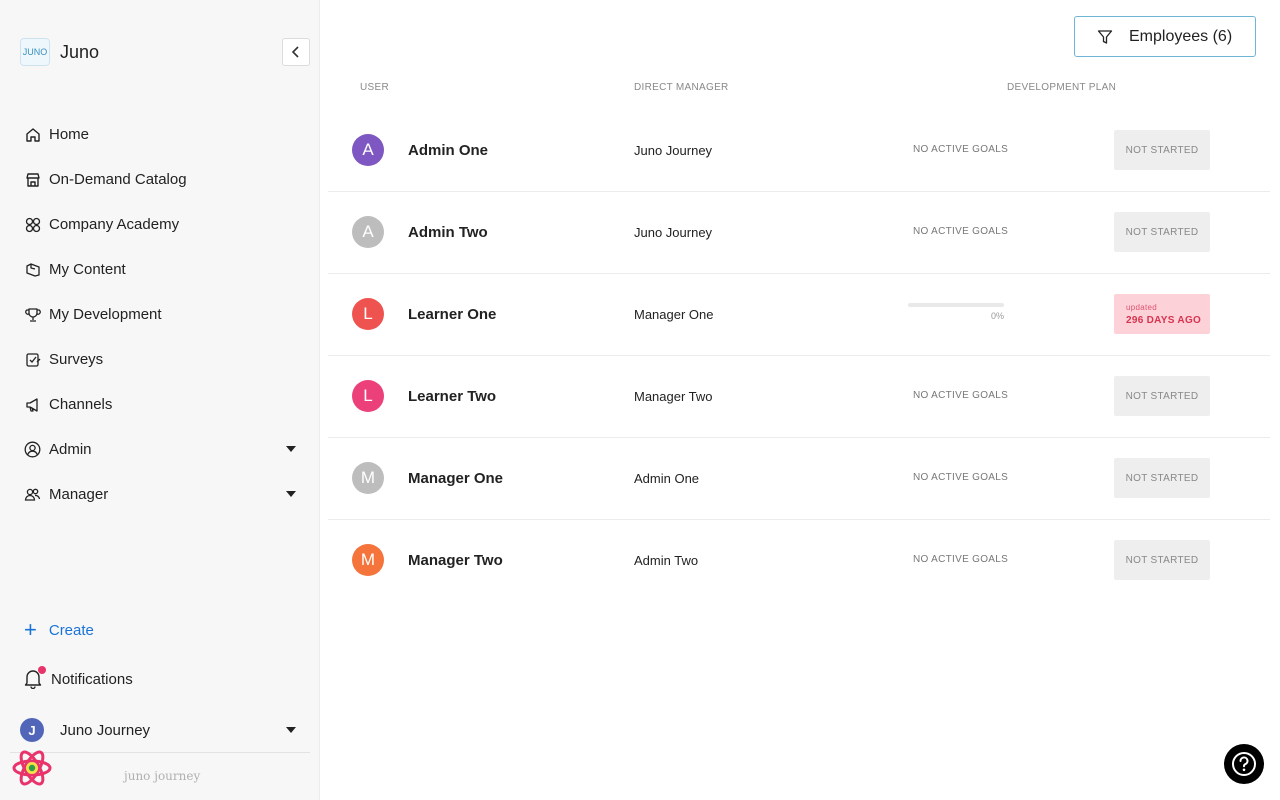  I want to click on notifications-button: Notifications, so click(78, 677).